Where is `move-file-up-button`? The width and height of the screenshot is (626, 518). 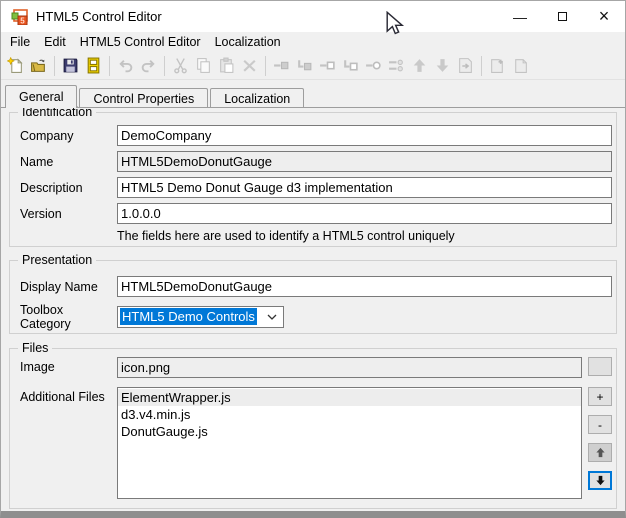
move-file-up-button is located at coordinates (600, 452).